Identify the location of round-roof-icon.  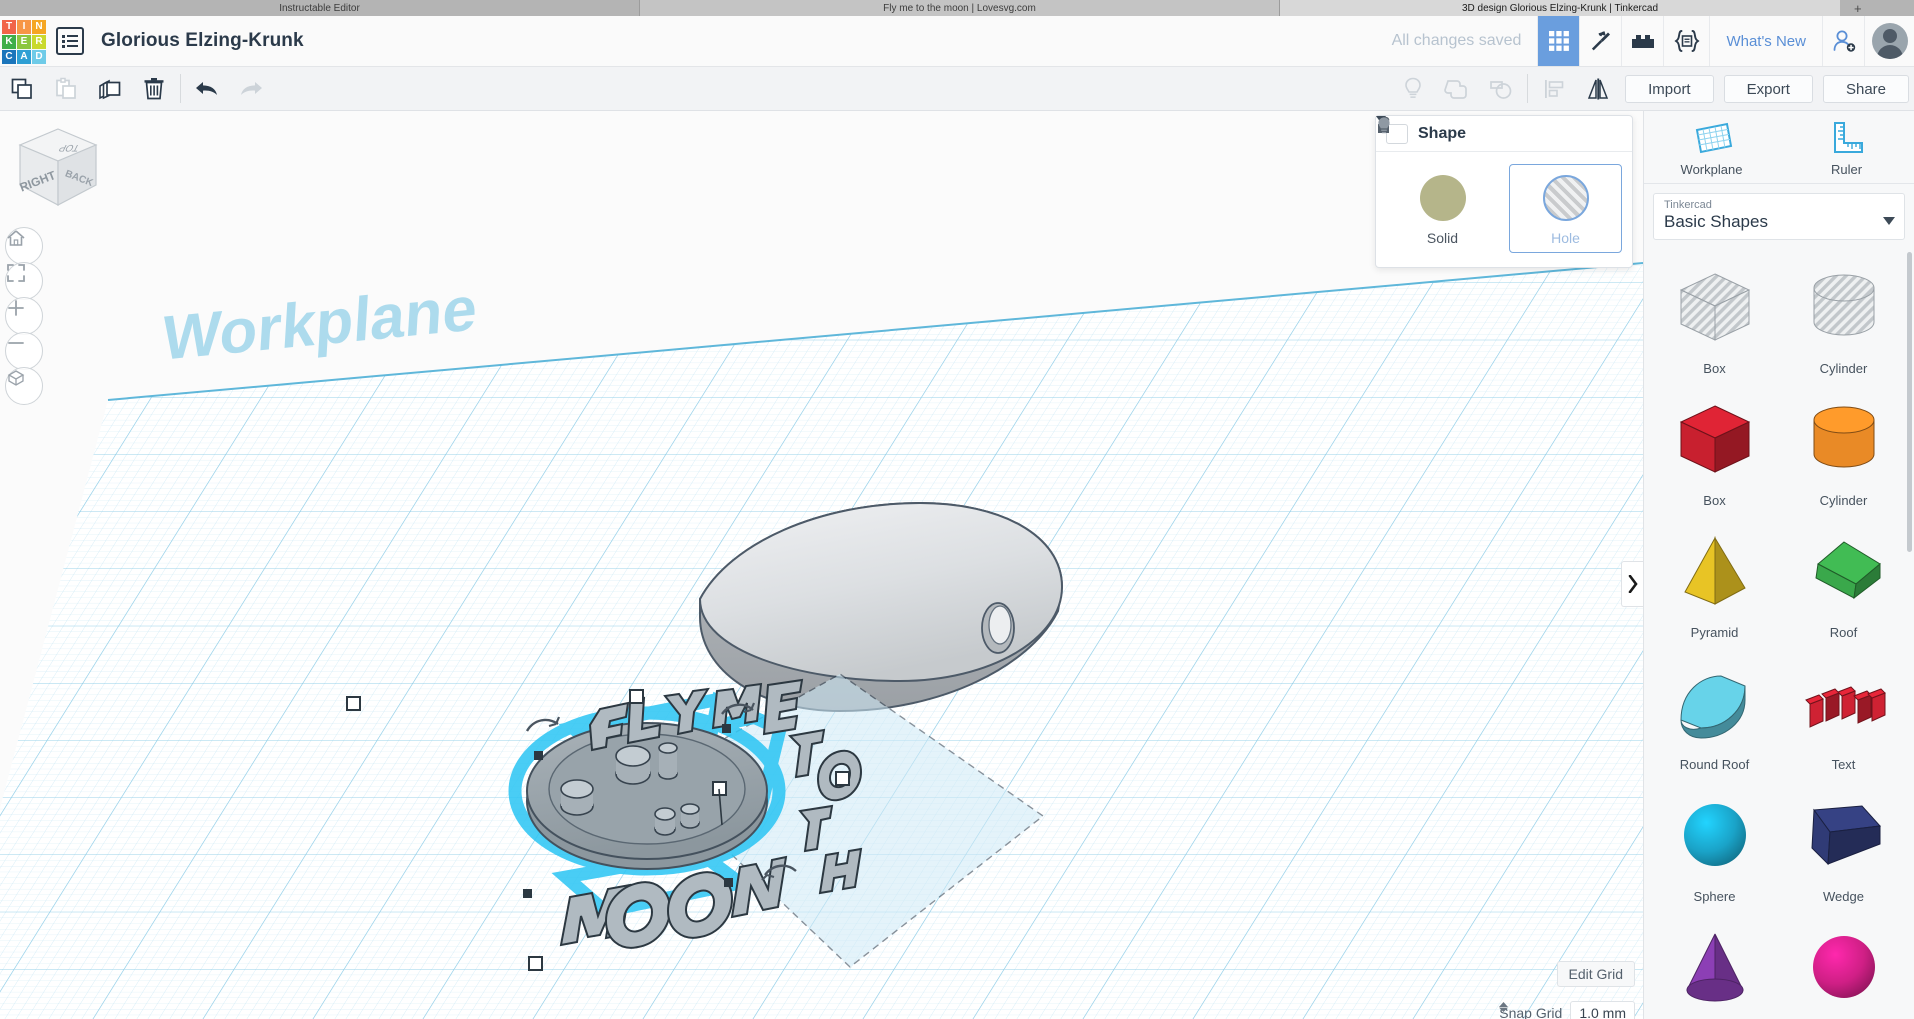
(1715, 705).